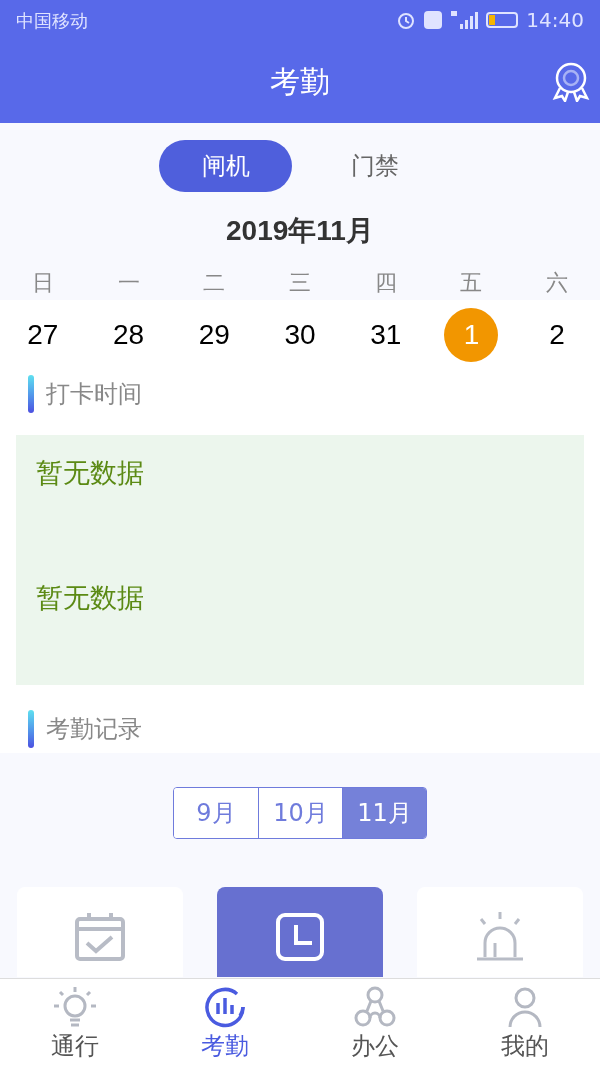 This screenshot has width=600, height=1067. What do you see at coordinates (300, 813) in the screenshot?
I see `month-segment: 10月` at bounding box center [300, 813].